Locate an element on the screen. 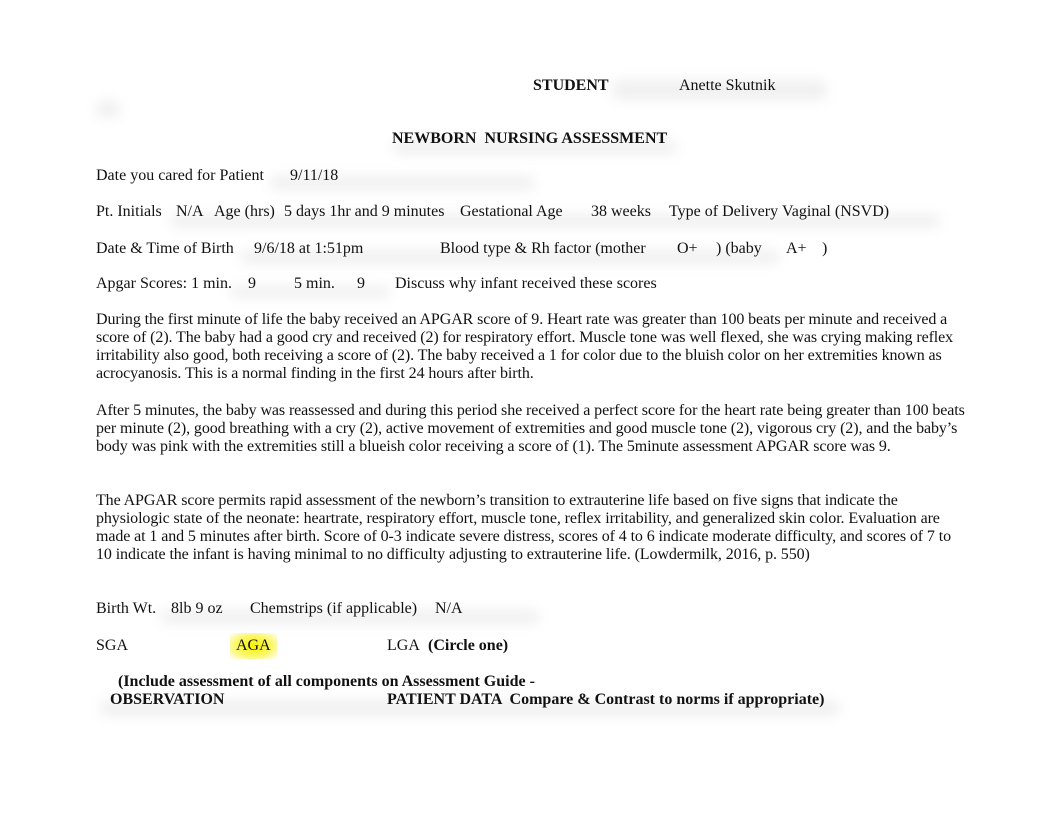 This screenshot has width=1062, height=822. blood-type-label: Blood type & Rh factor (mother is located at coordinates (543, 248).